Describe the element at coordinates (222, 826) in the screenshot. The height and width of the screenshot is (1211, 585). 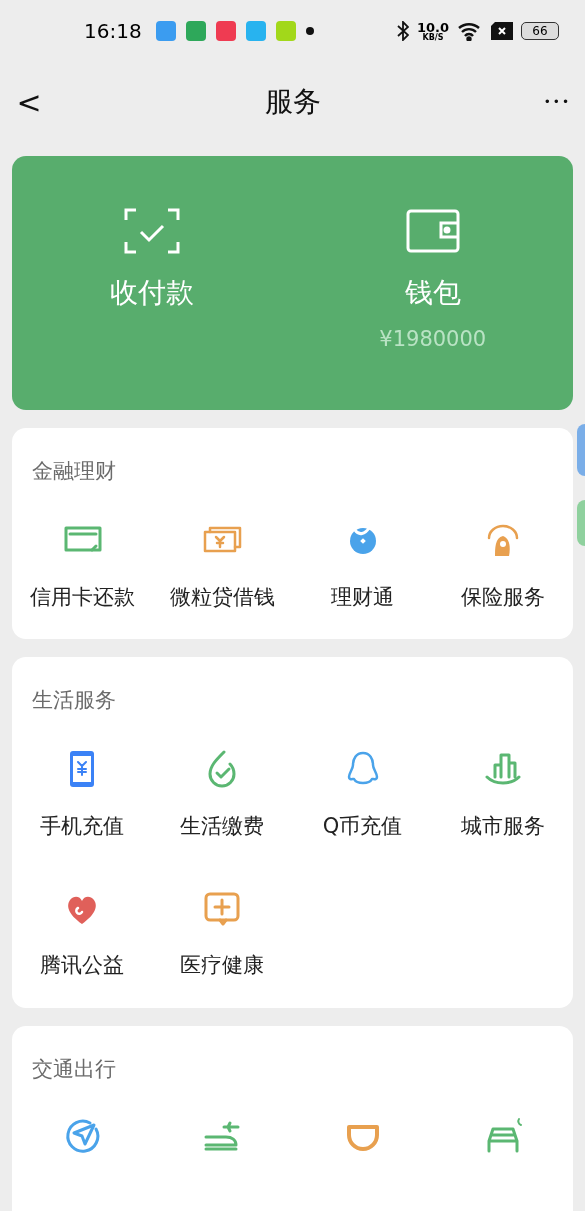
I see `service-item: 生活缴费` at that location.